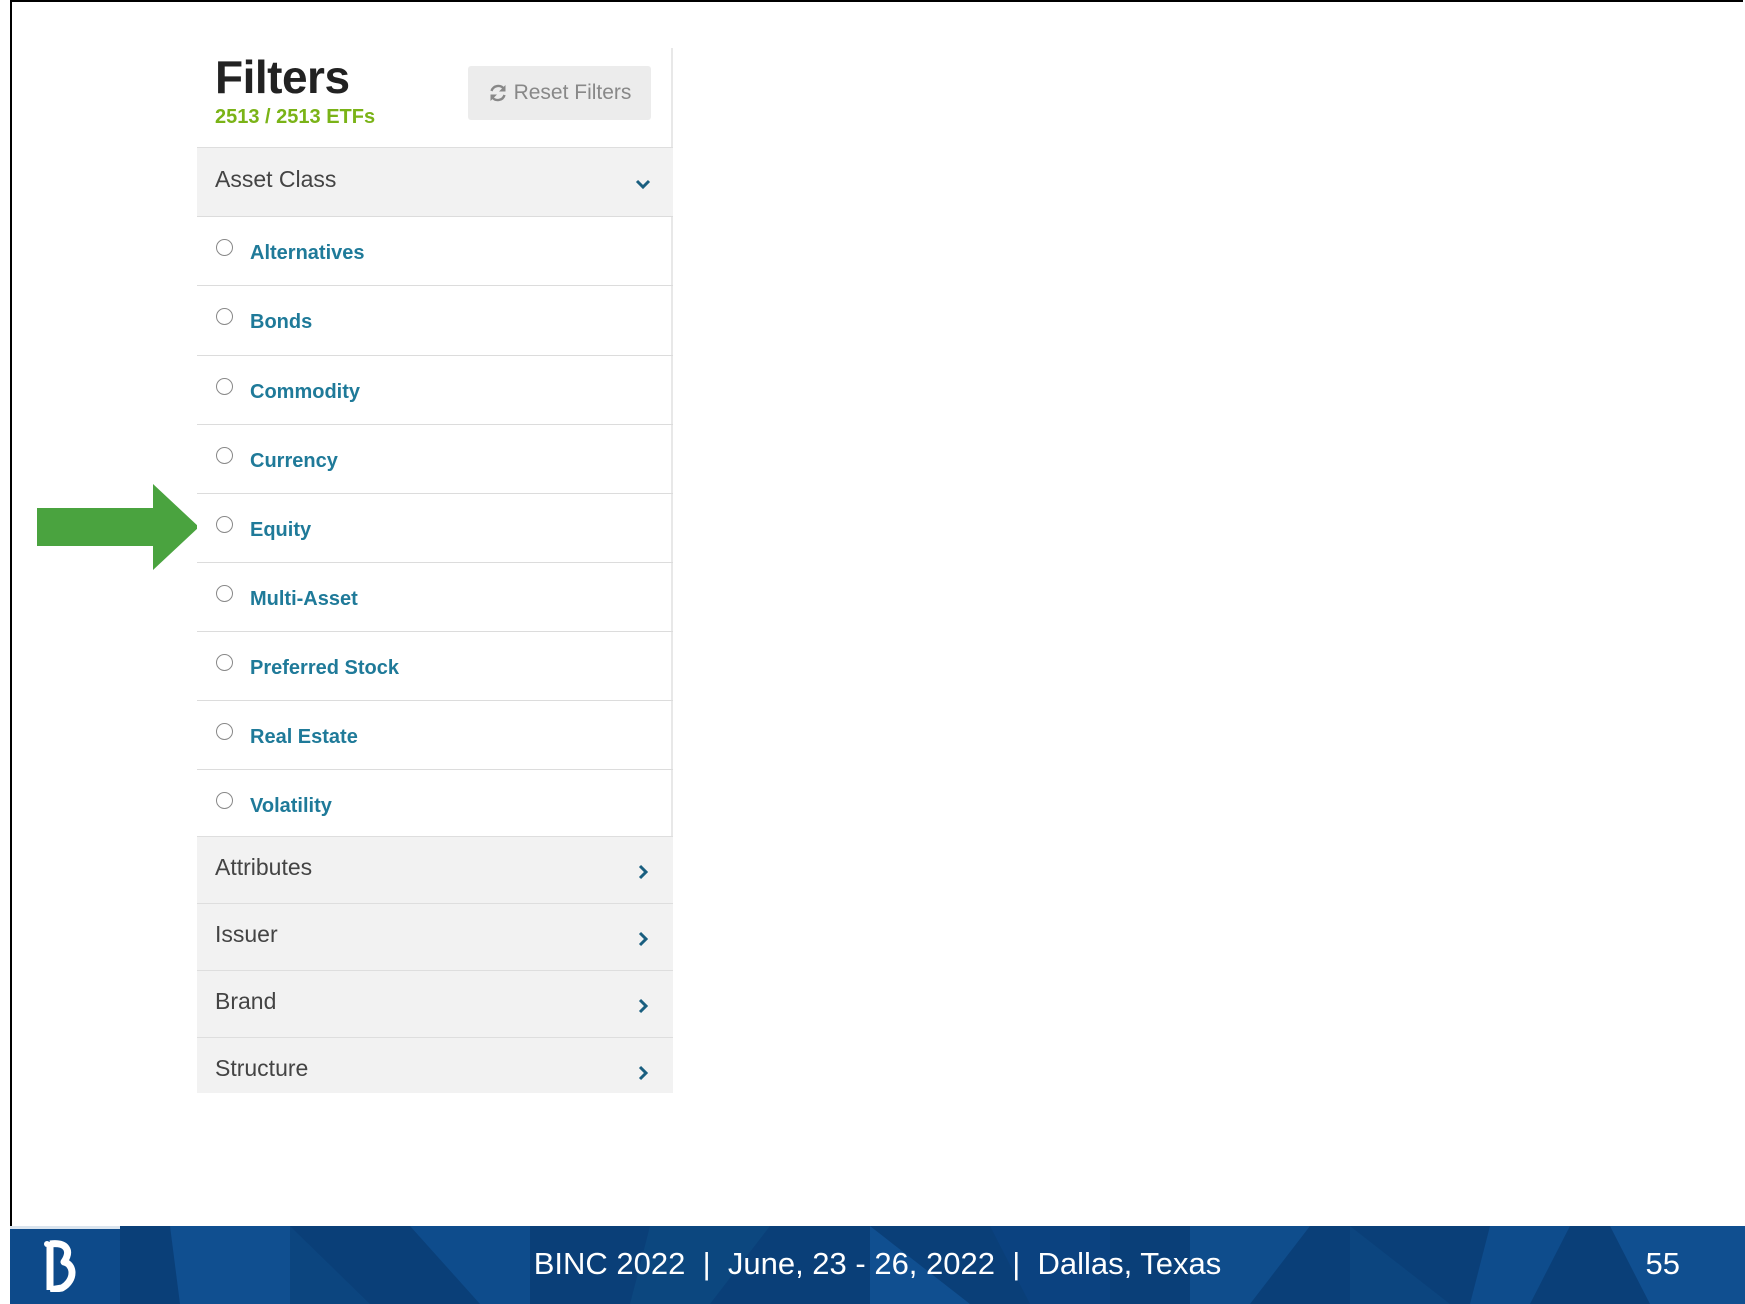  What do you see at coordinates (304, 599) in the screenshot?
I see `option-label: Multi-Asset` at bounding box center [304, 599].